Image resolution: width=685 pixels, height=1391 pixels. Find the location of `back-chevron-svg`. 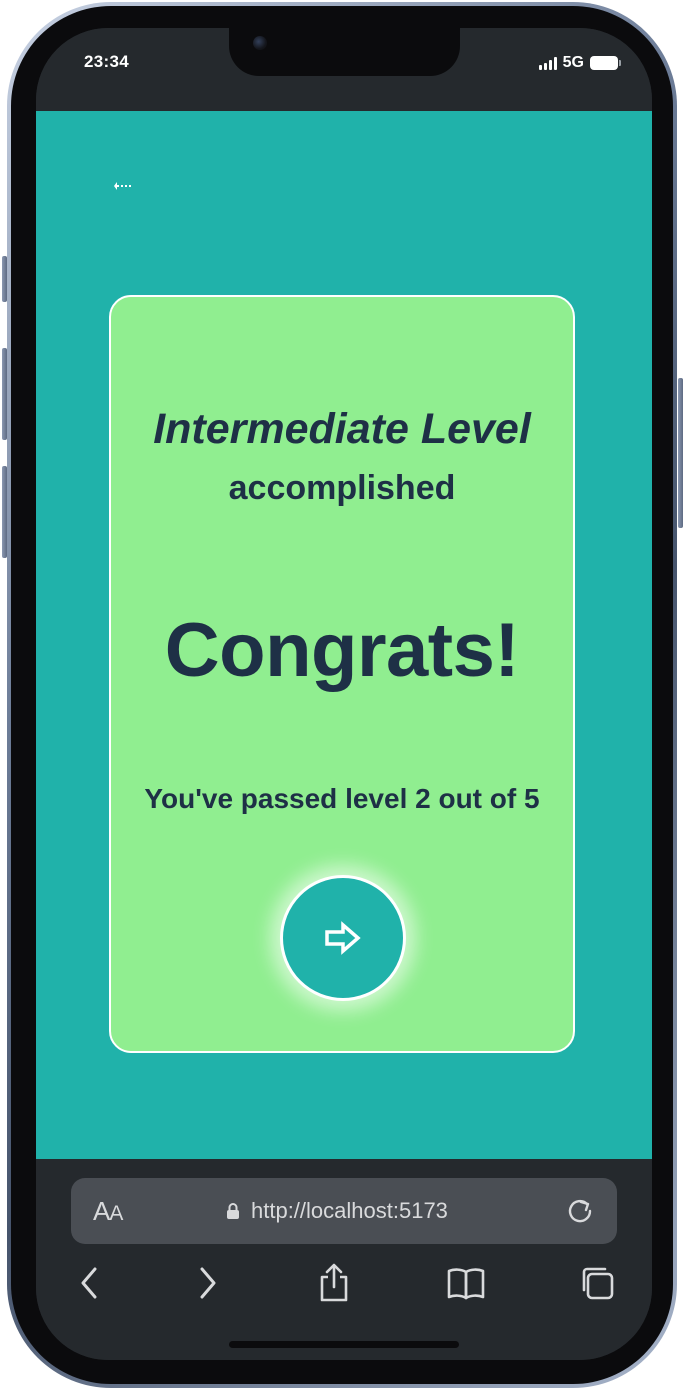

back-chevron-svg is located at coordinates (89, 1283).